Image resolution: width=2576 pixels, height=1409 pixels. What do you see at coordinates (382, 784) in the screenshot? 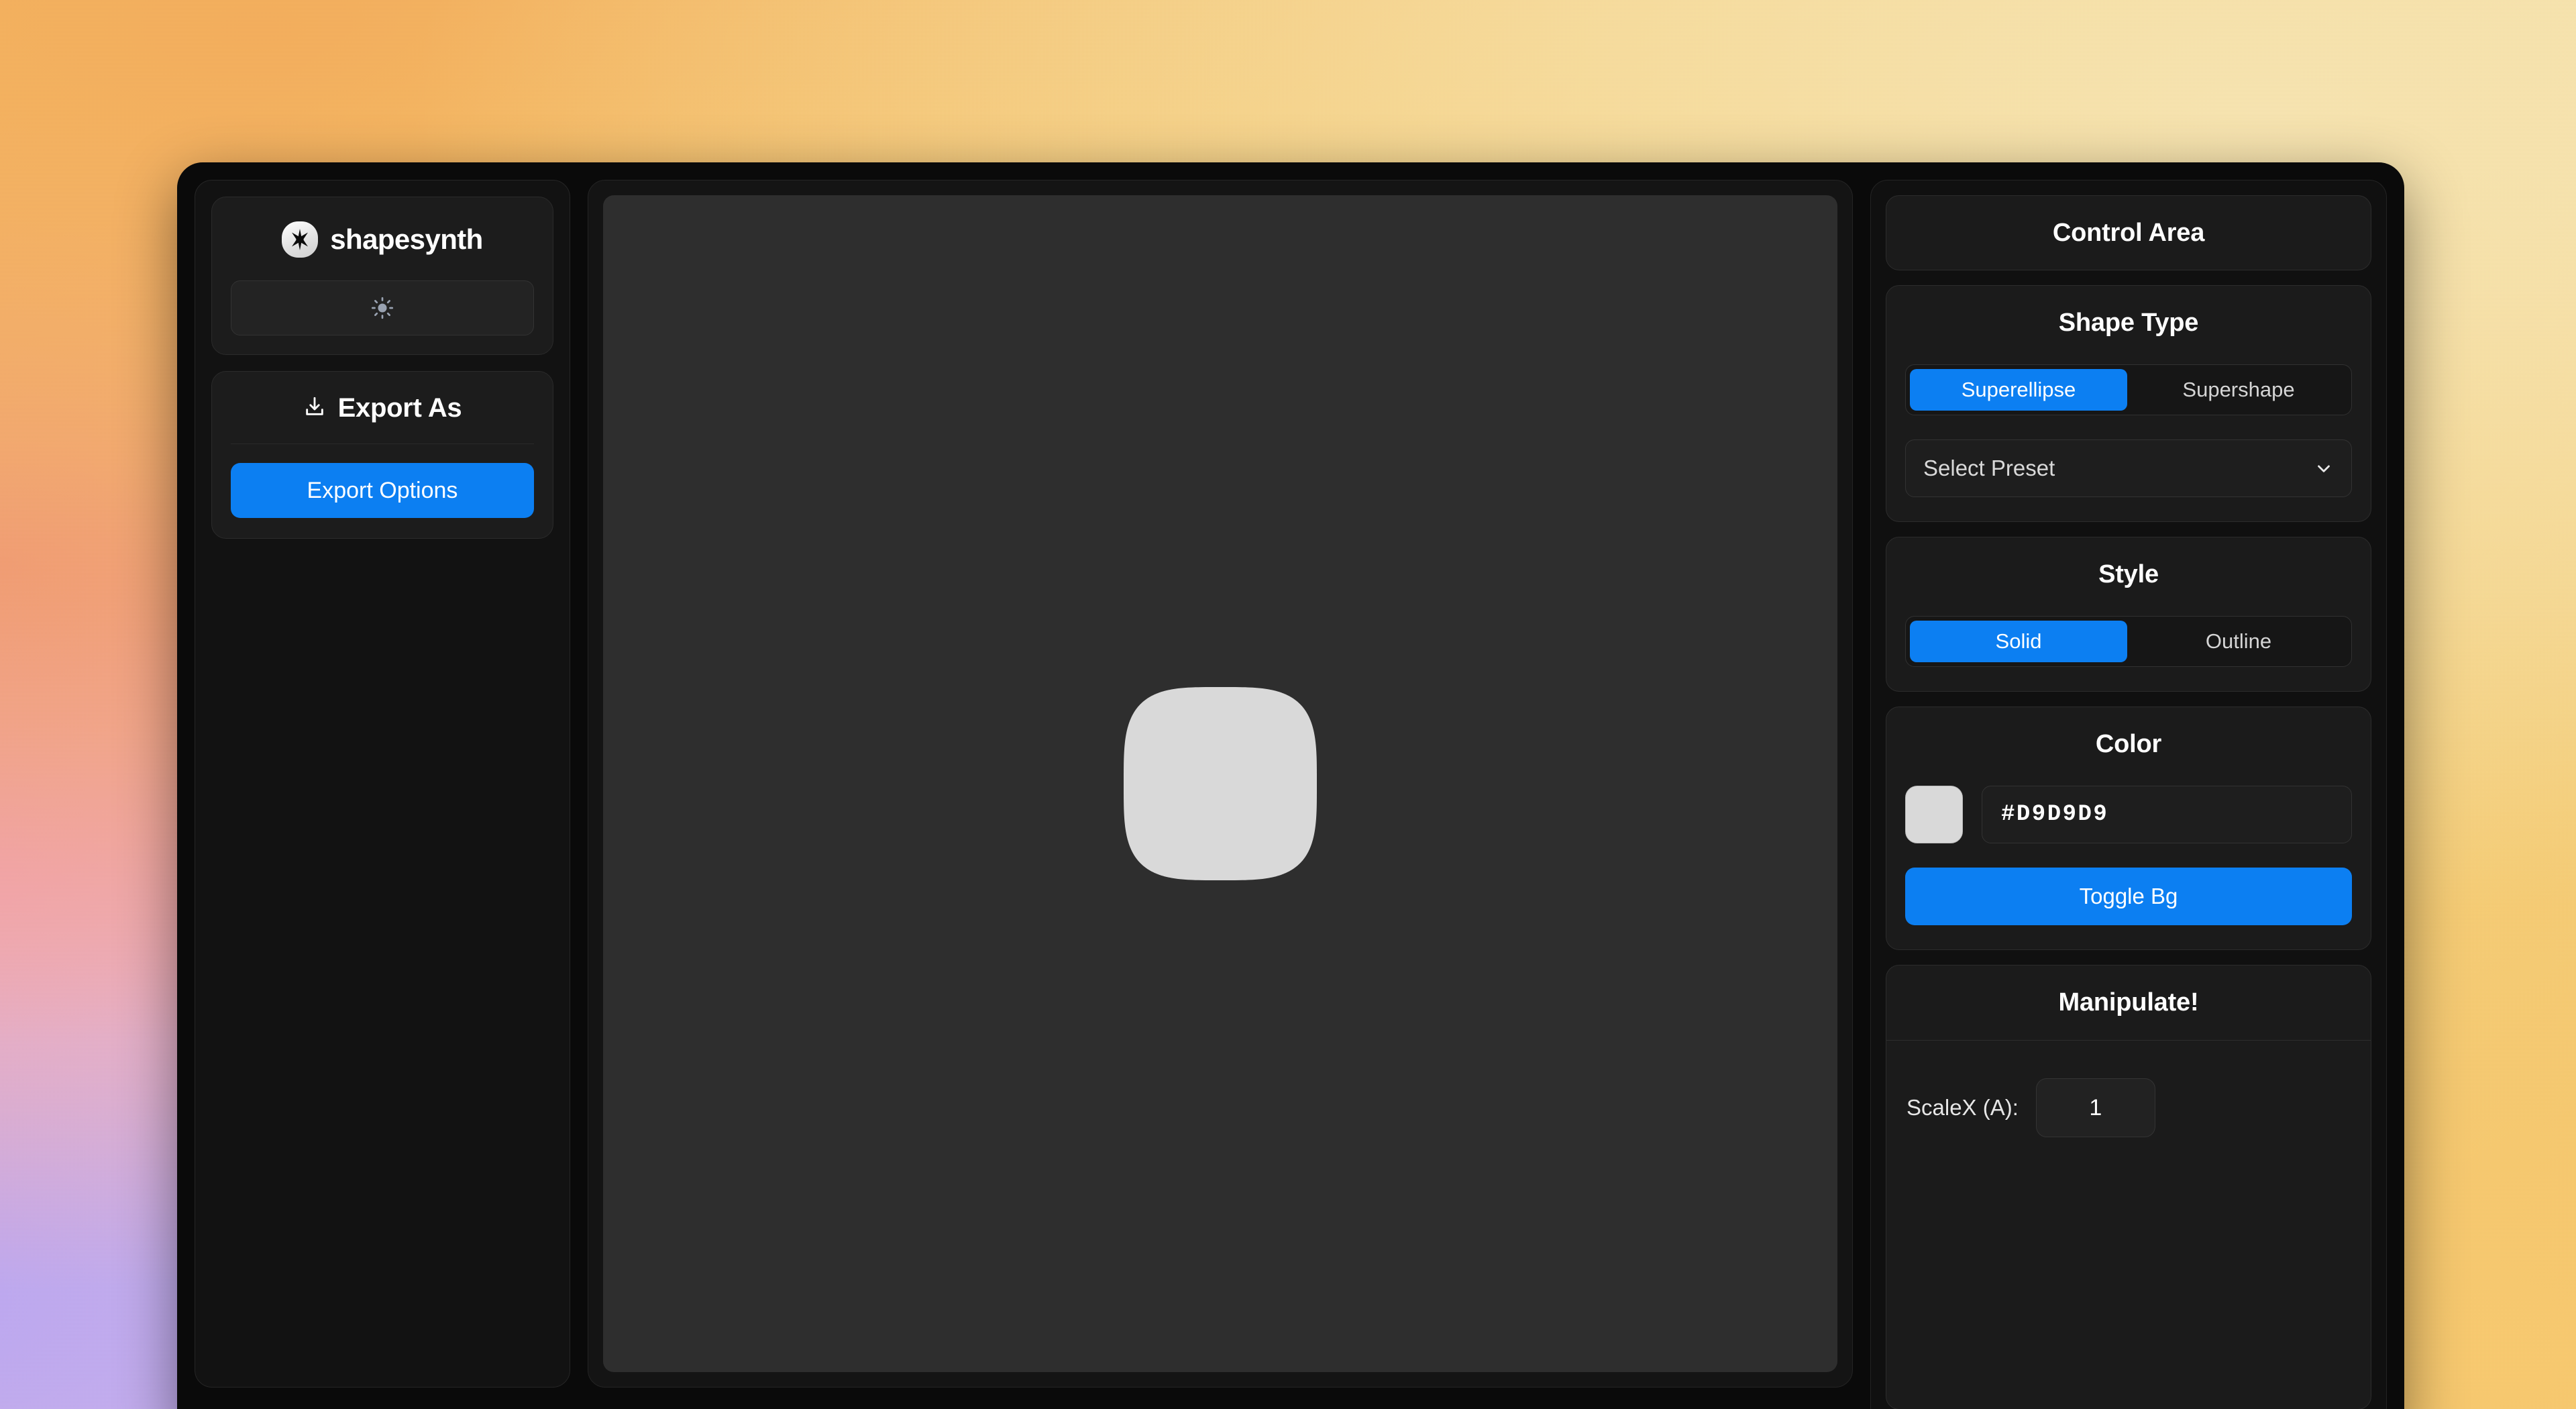
I see `sidebar: shapesynth Export As Export Options` at bounding box center [382, 784].